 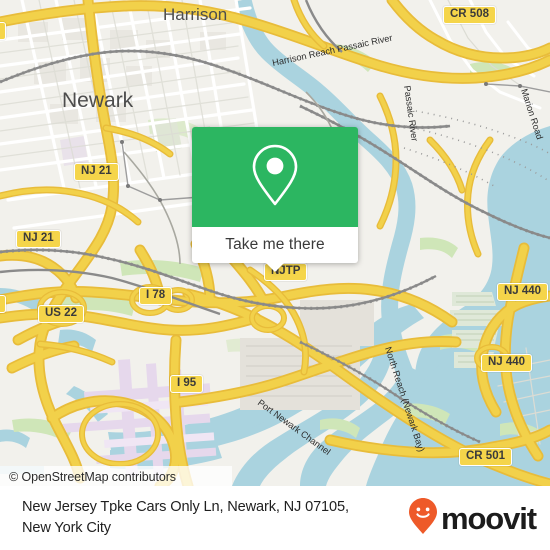 What do you see at coordinates (485, 457) in the screenshot?
I see `road-shield: CR 501` at bounding box center [485, 457].